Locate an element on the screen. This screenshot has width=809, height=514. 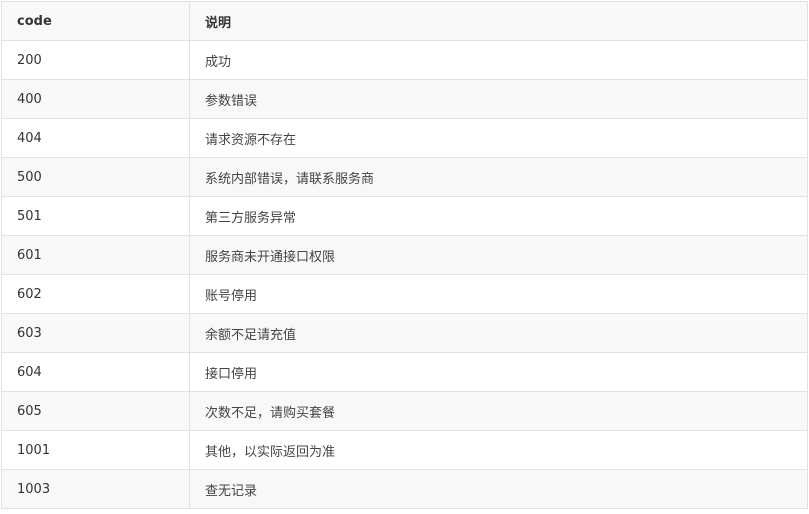
description-cell: 账号停用 is located at coordinates (498, 294).